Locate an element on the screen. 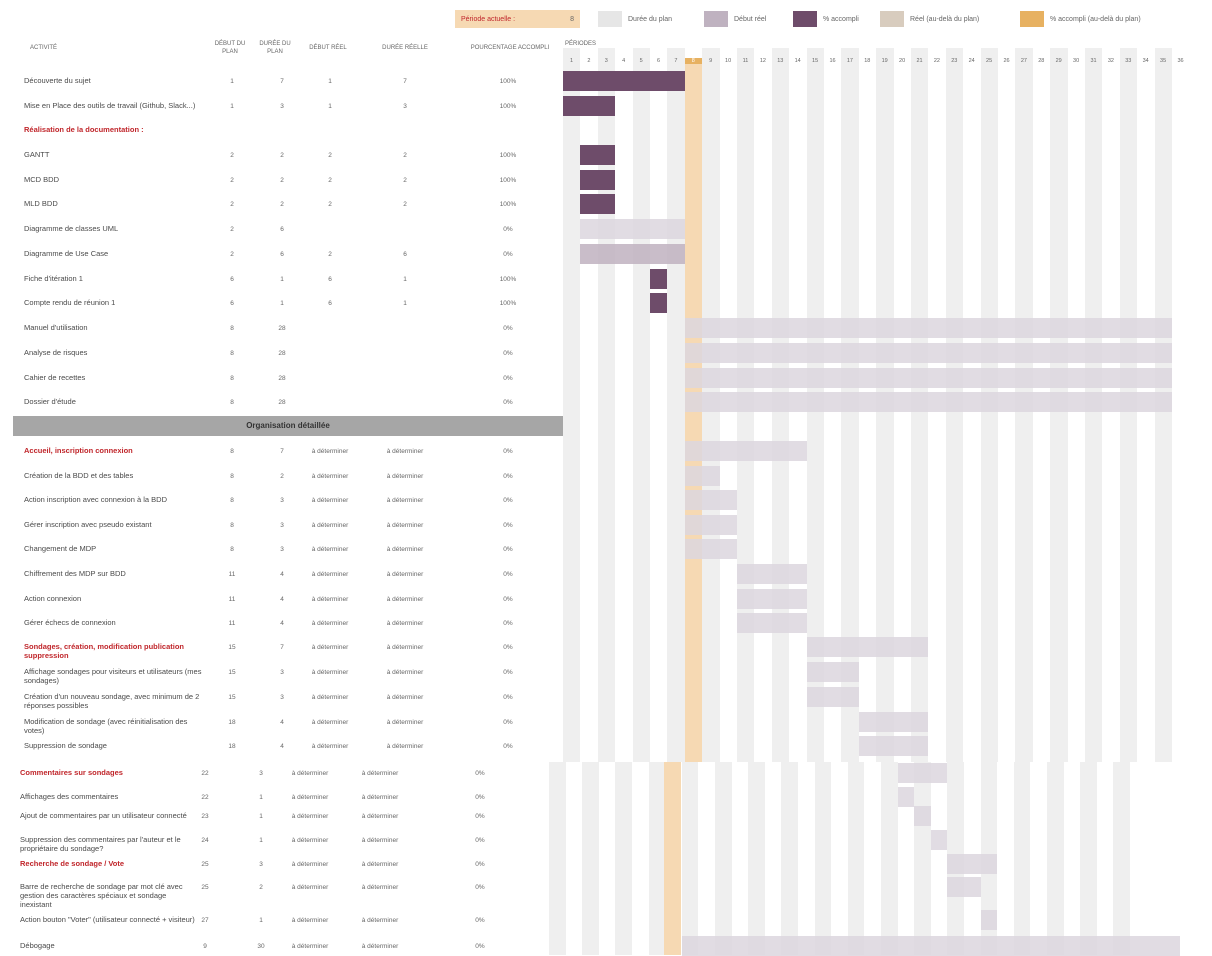  real-duration-cell: 3 is located at coordinates (405, 106).